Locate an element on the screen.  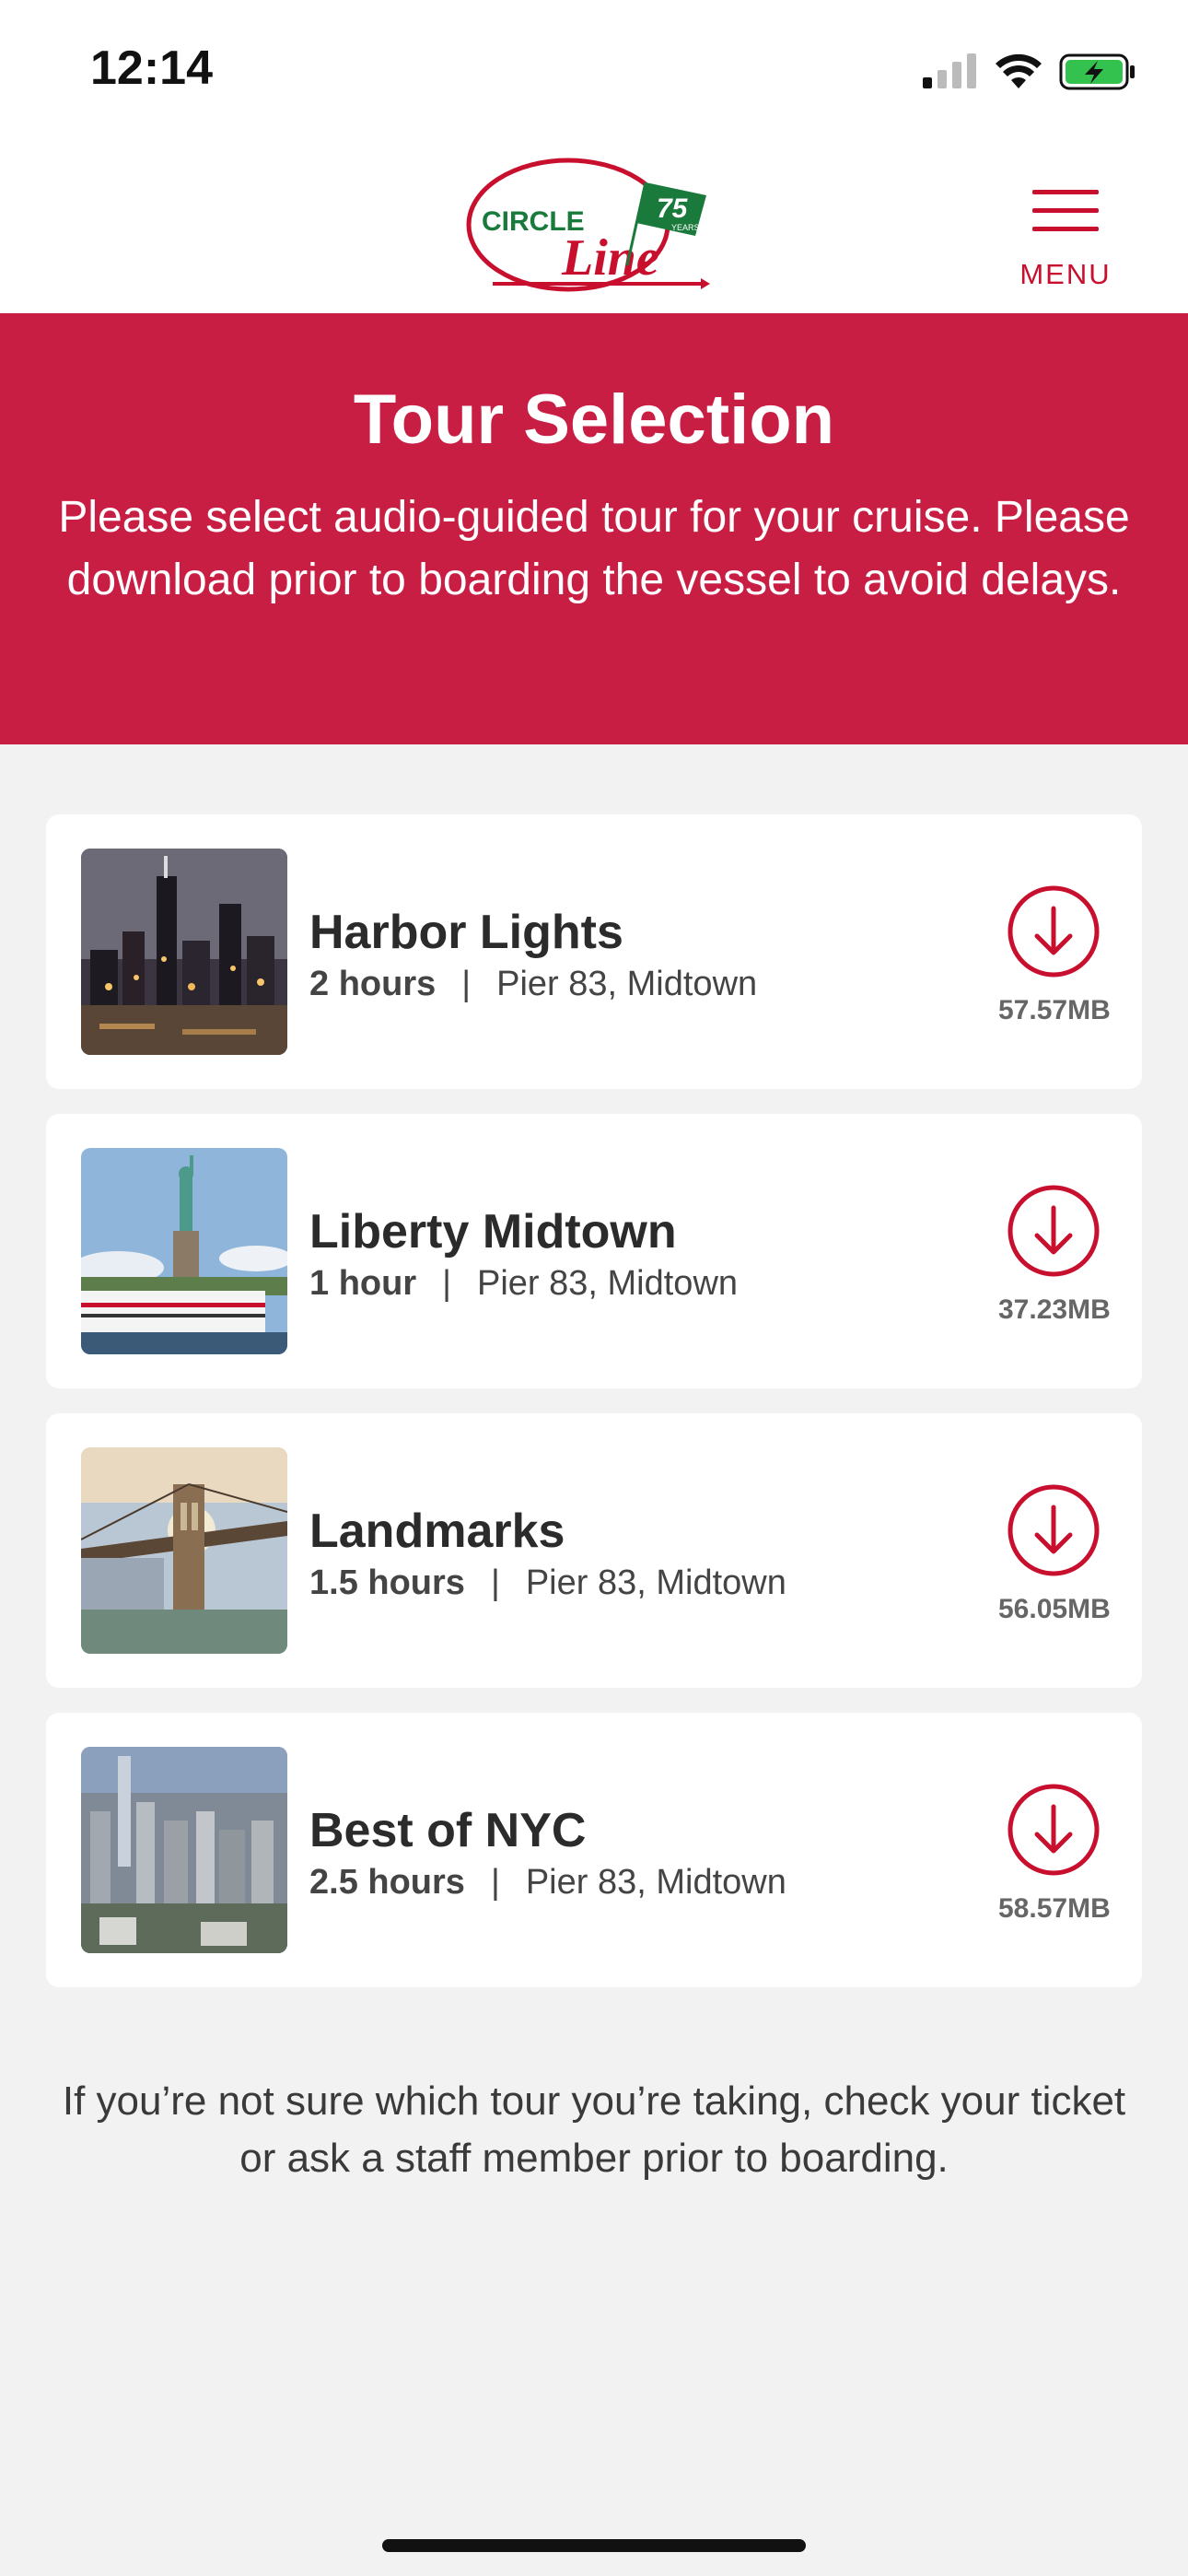
wifi-icon is located at coordinates (1019, 70).